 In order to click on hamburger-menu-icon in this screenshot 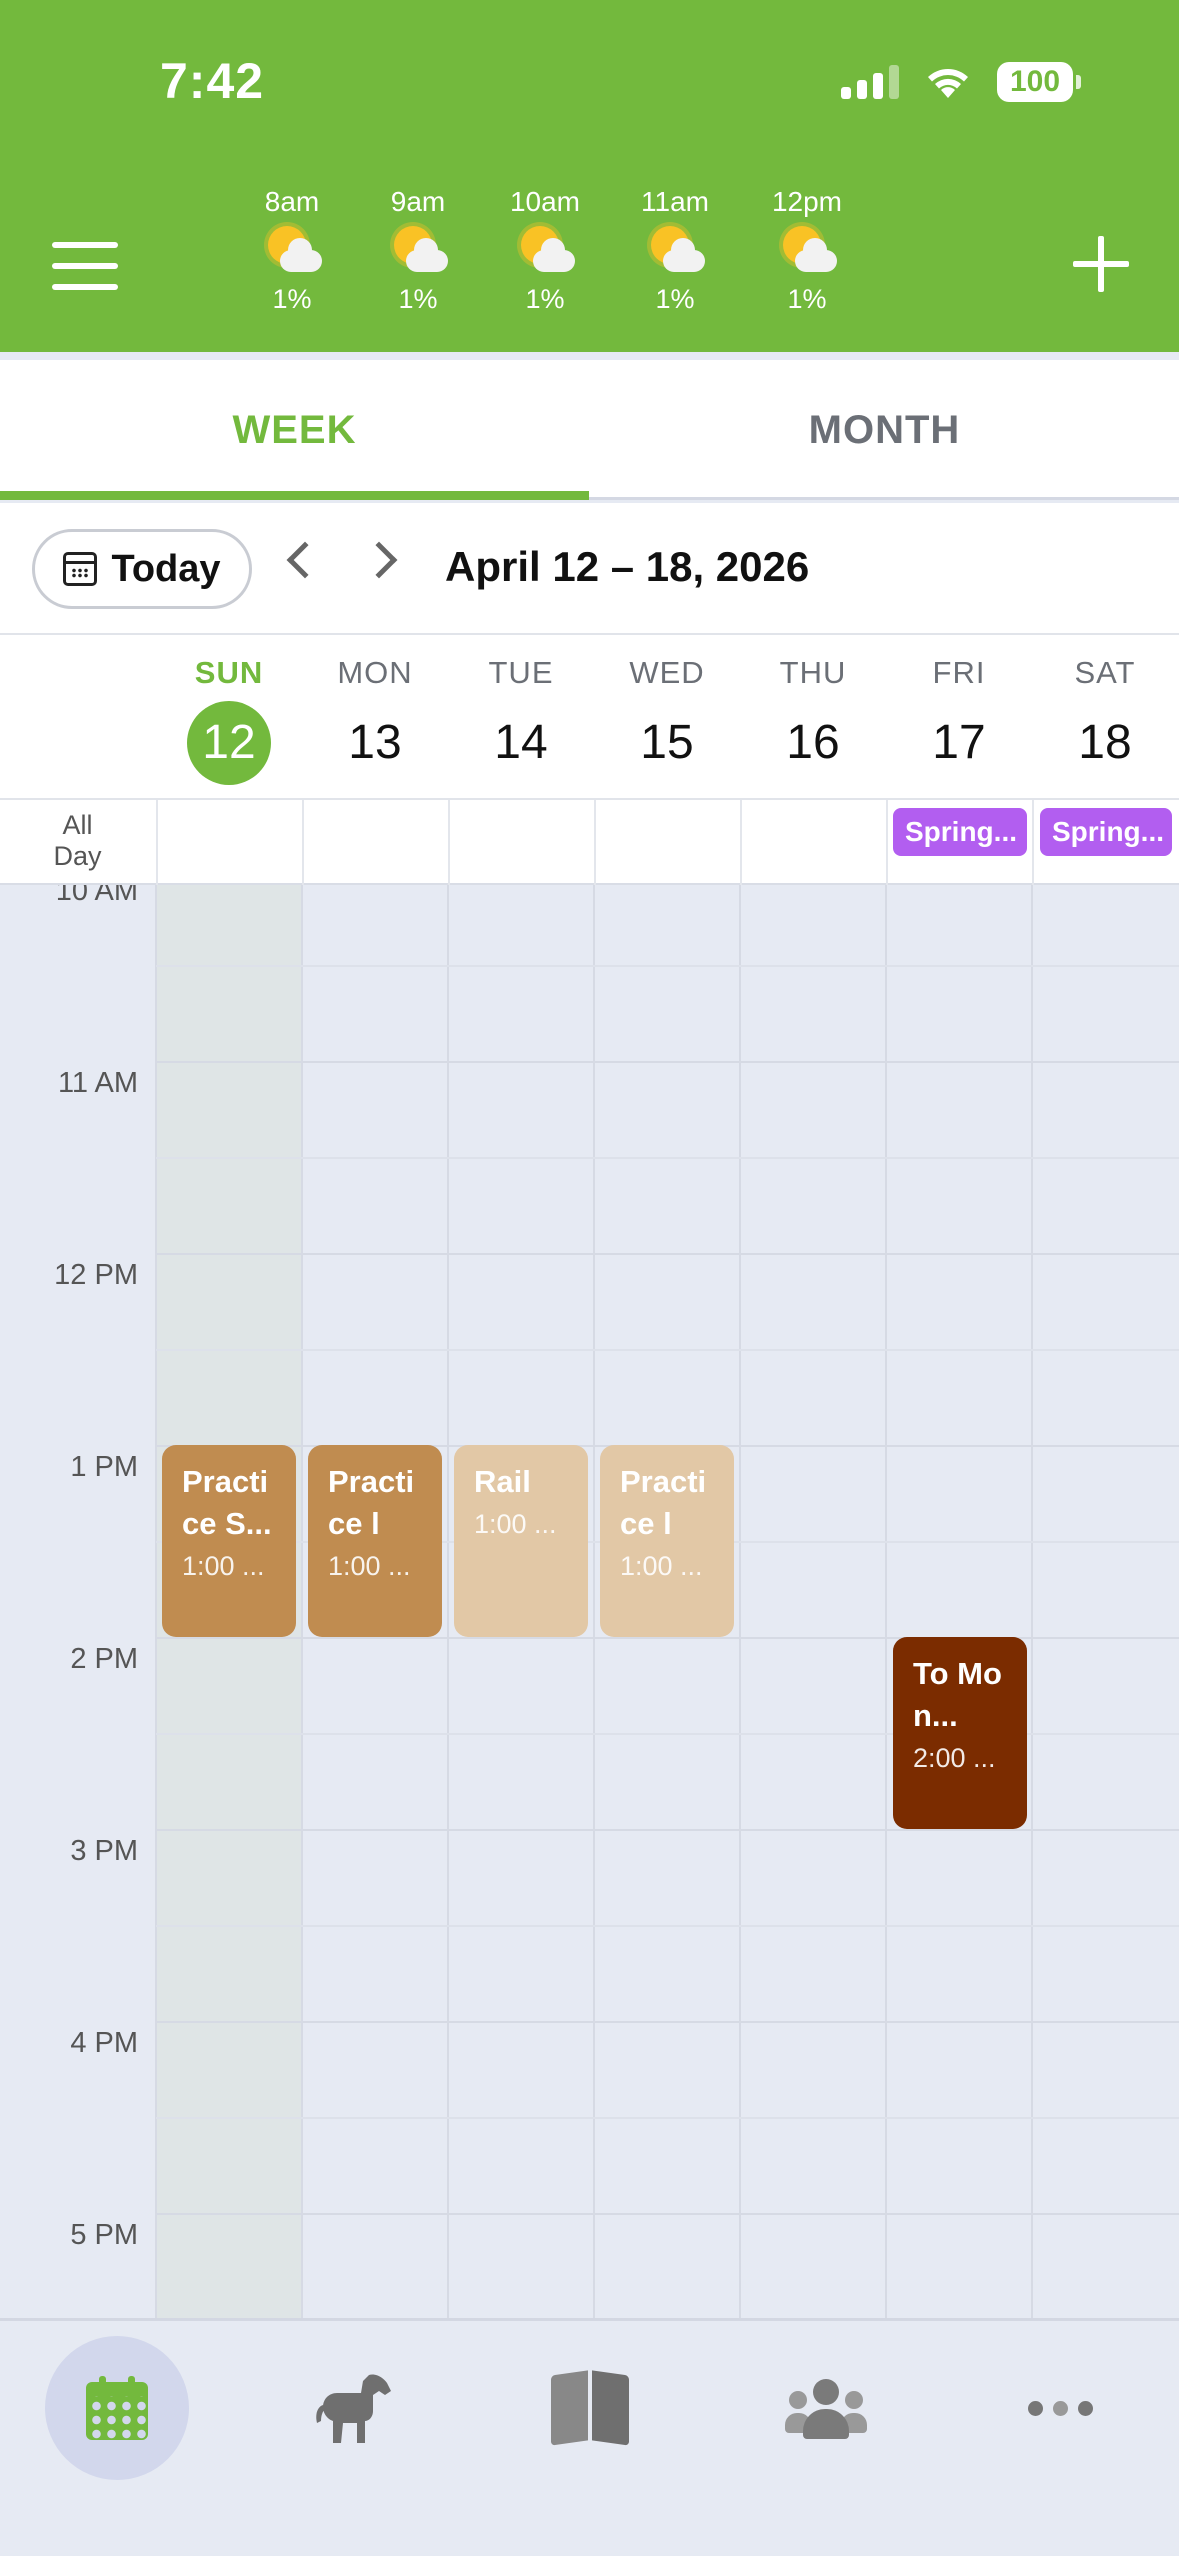, I will do `click(85, 266)`.